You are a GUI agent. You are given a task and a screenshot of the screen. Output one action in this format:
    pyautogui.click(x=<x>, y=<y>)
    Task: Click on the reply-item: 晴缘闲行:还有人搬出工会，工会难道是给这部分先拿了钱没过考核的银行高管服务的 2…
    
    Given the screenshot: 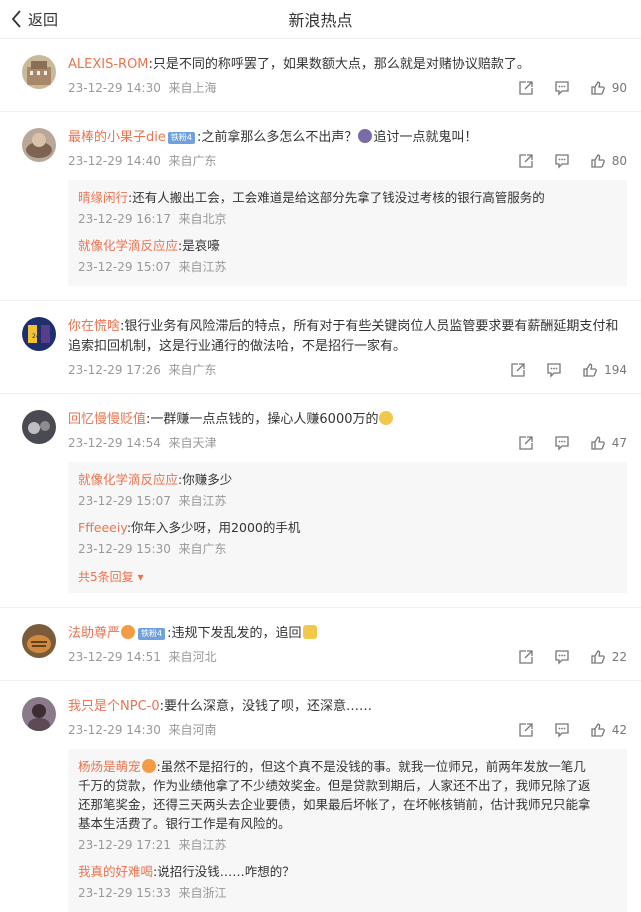 What is the action you would take?
    pyautogui.click(x=347, y=208)
    